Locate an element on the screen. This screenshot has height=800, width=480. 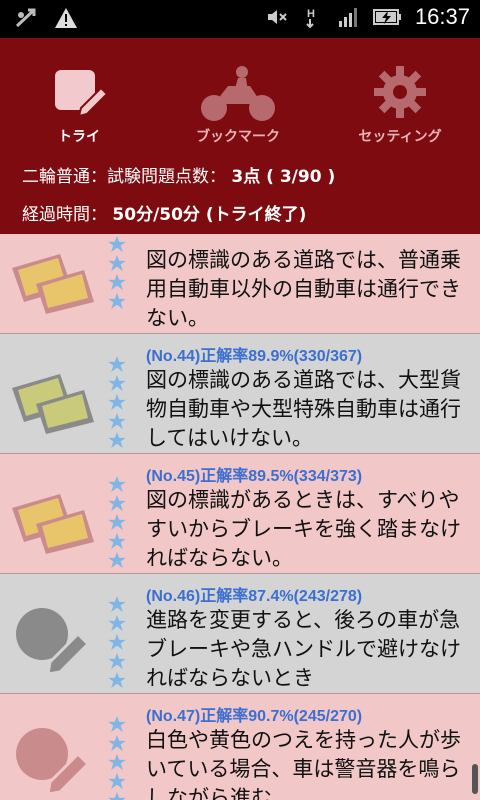
tab-try-label: トライ is located at coordinates (79, 136).